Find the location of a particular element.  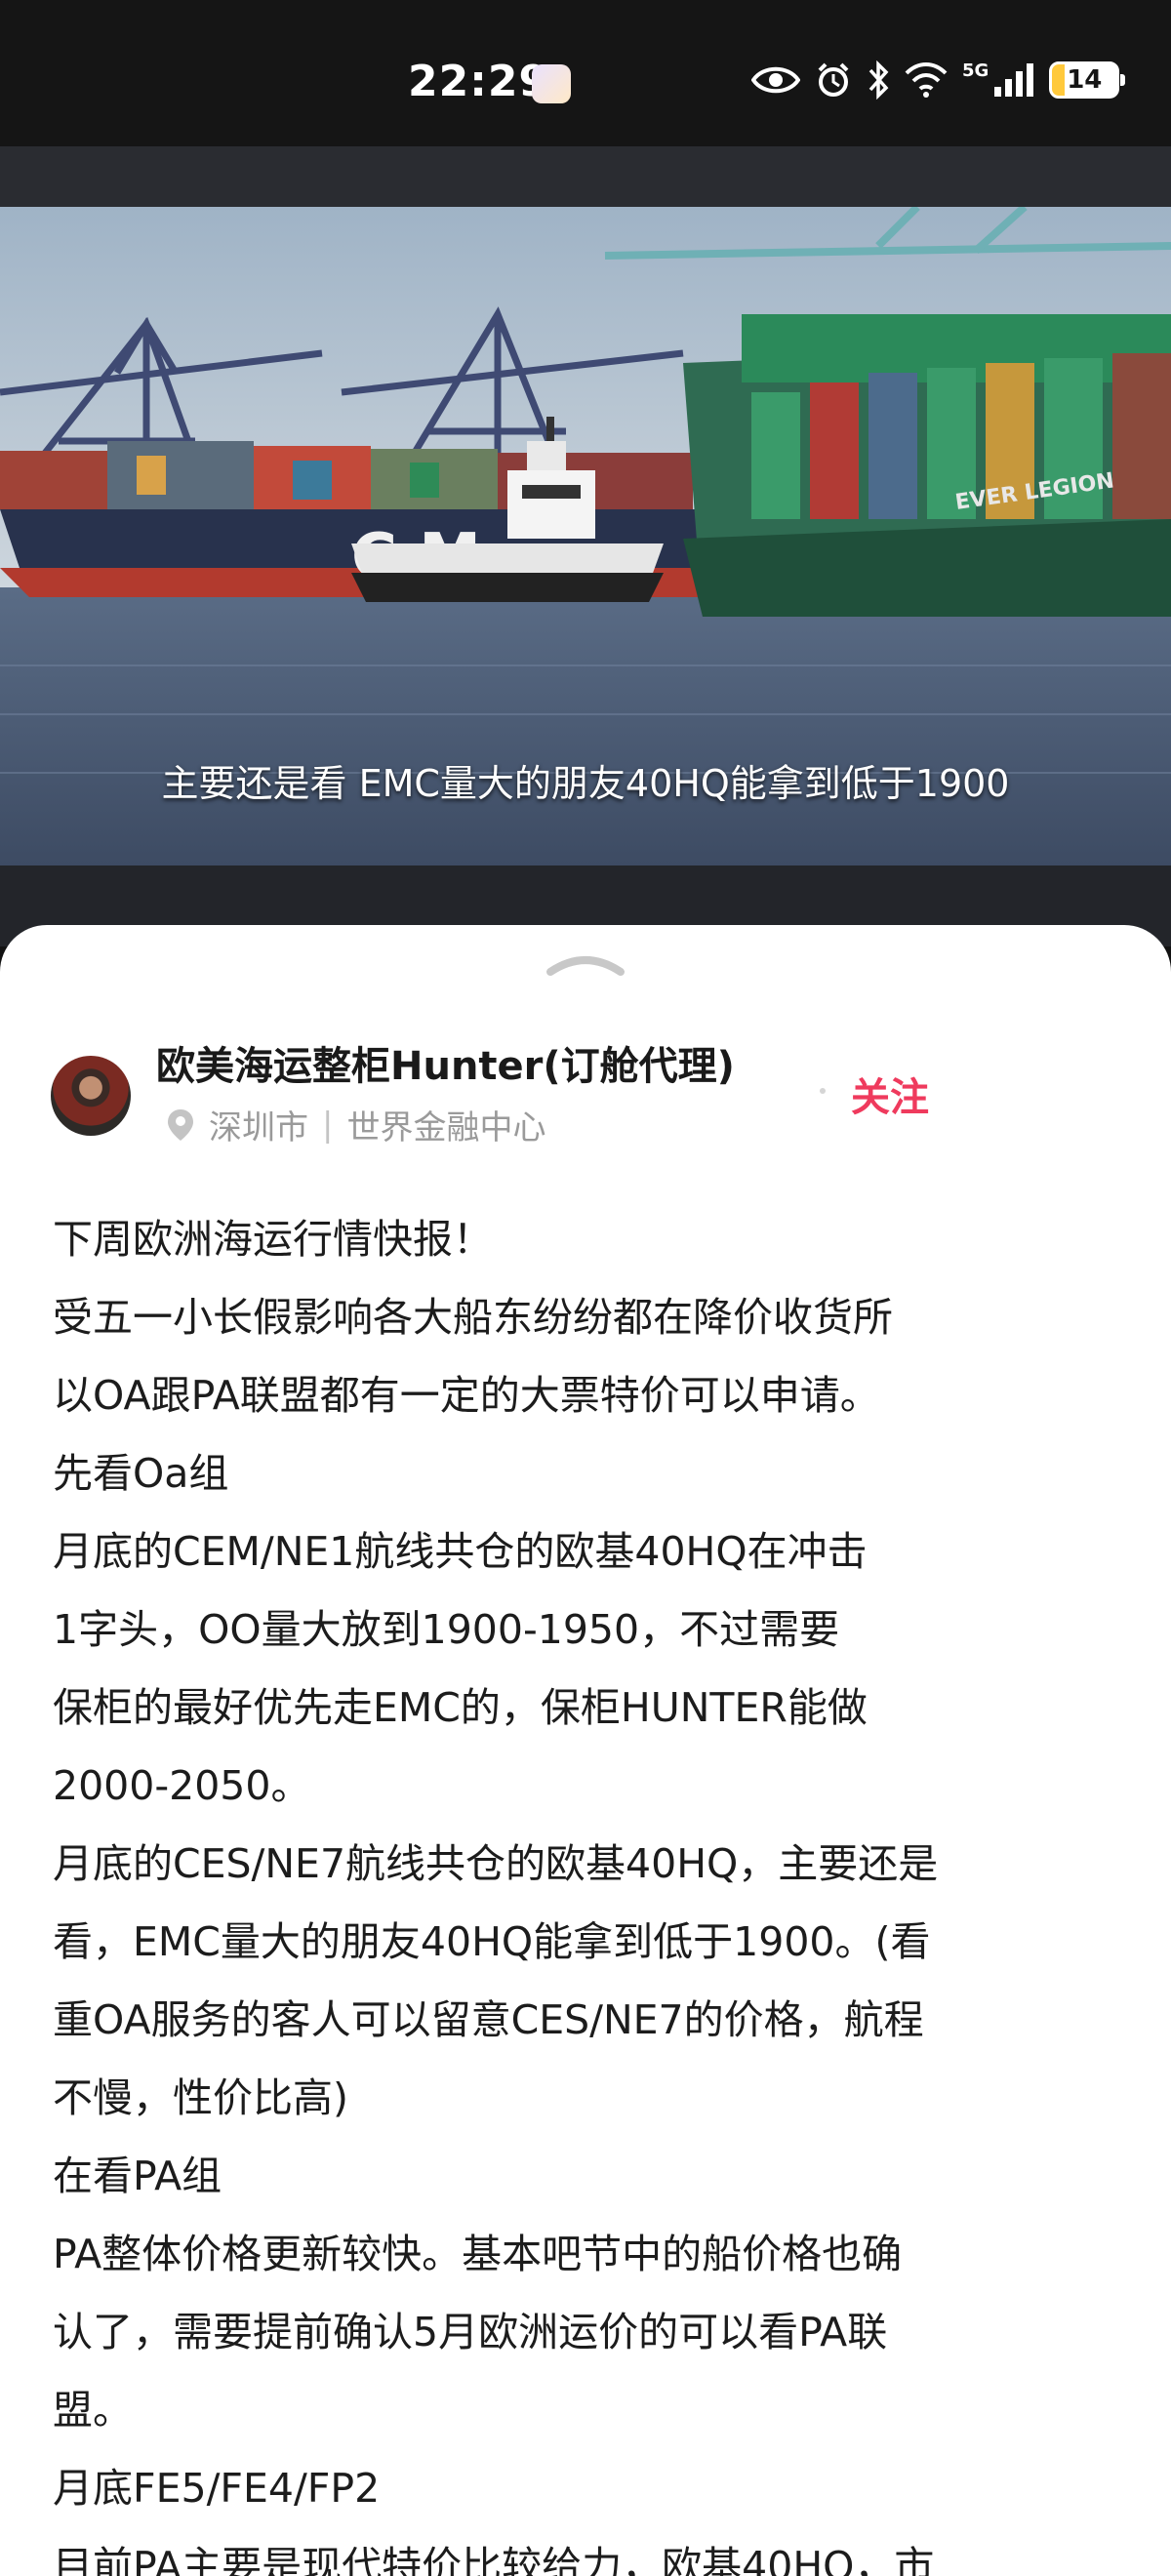

post-text-line: 目前PA主要是现代特价比较给力，欧基40HQ，市 is located at coordinates (494, 2559).